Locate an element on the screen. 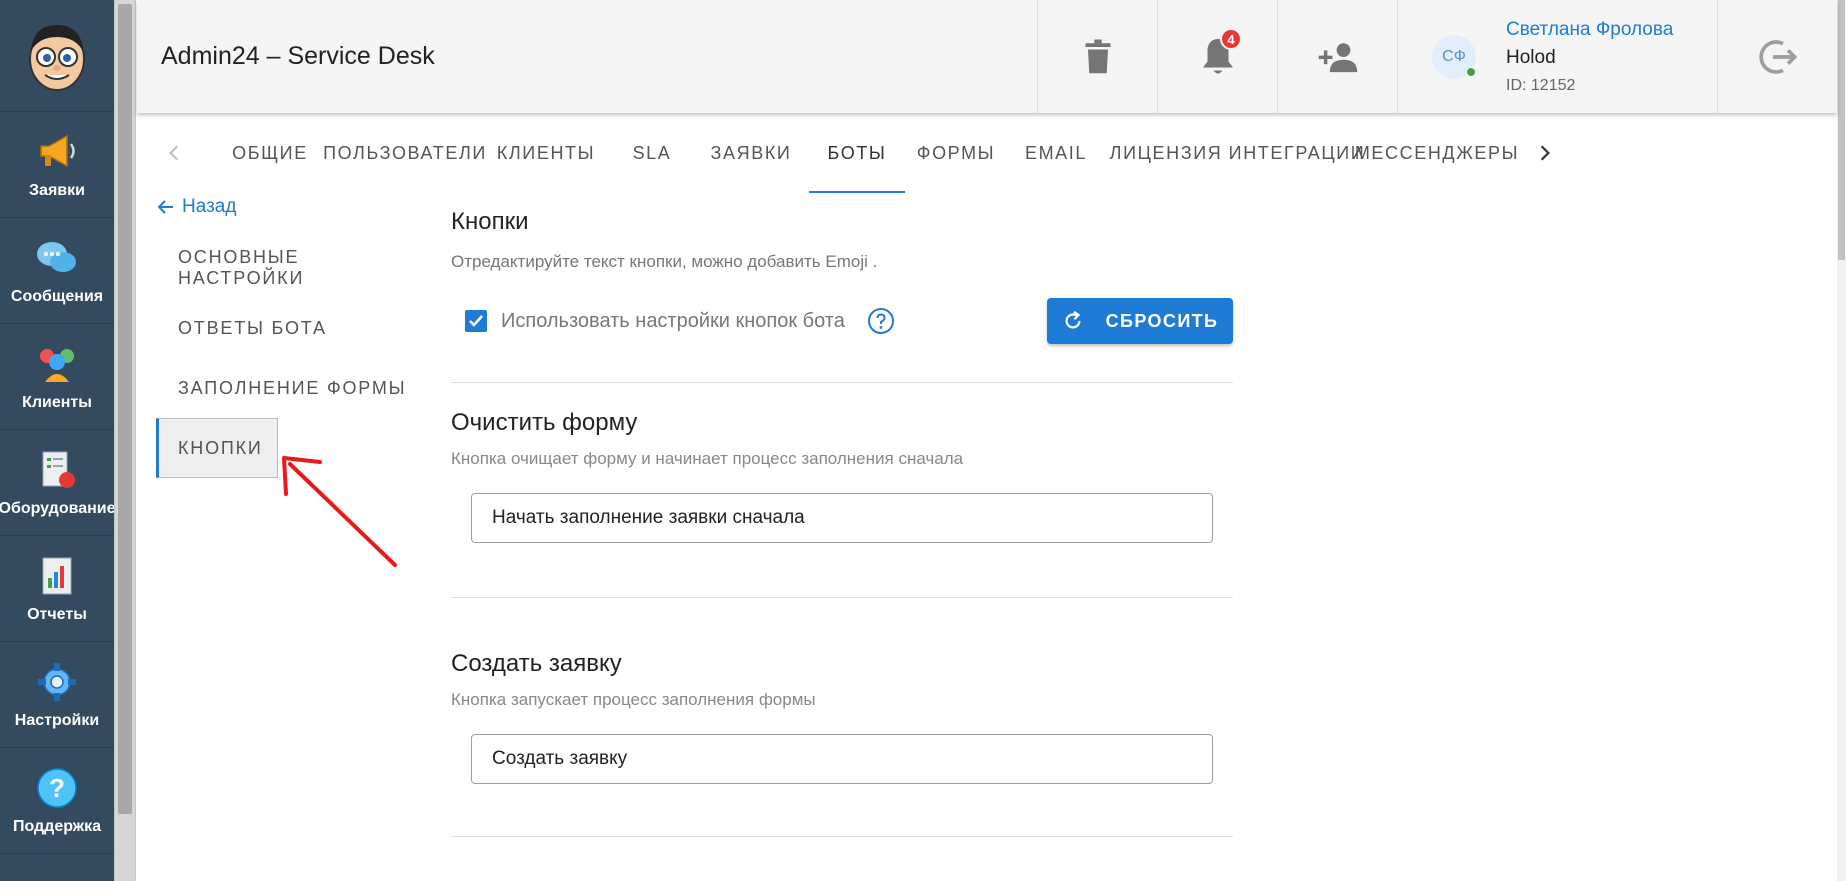  logout-icon is located at coordinates (1777, 56).